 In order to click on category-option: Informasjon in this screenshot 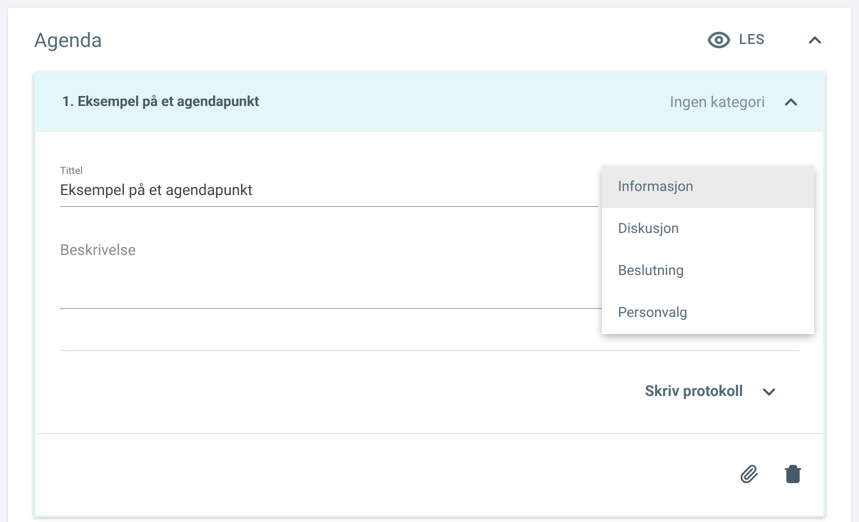, I will do `click(708, 187)`.